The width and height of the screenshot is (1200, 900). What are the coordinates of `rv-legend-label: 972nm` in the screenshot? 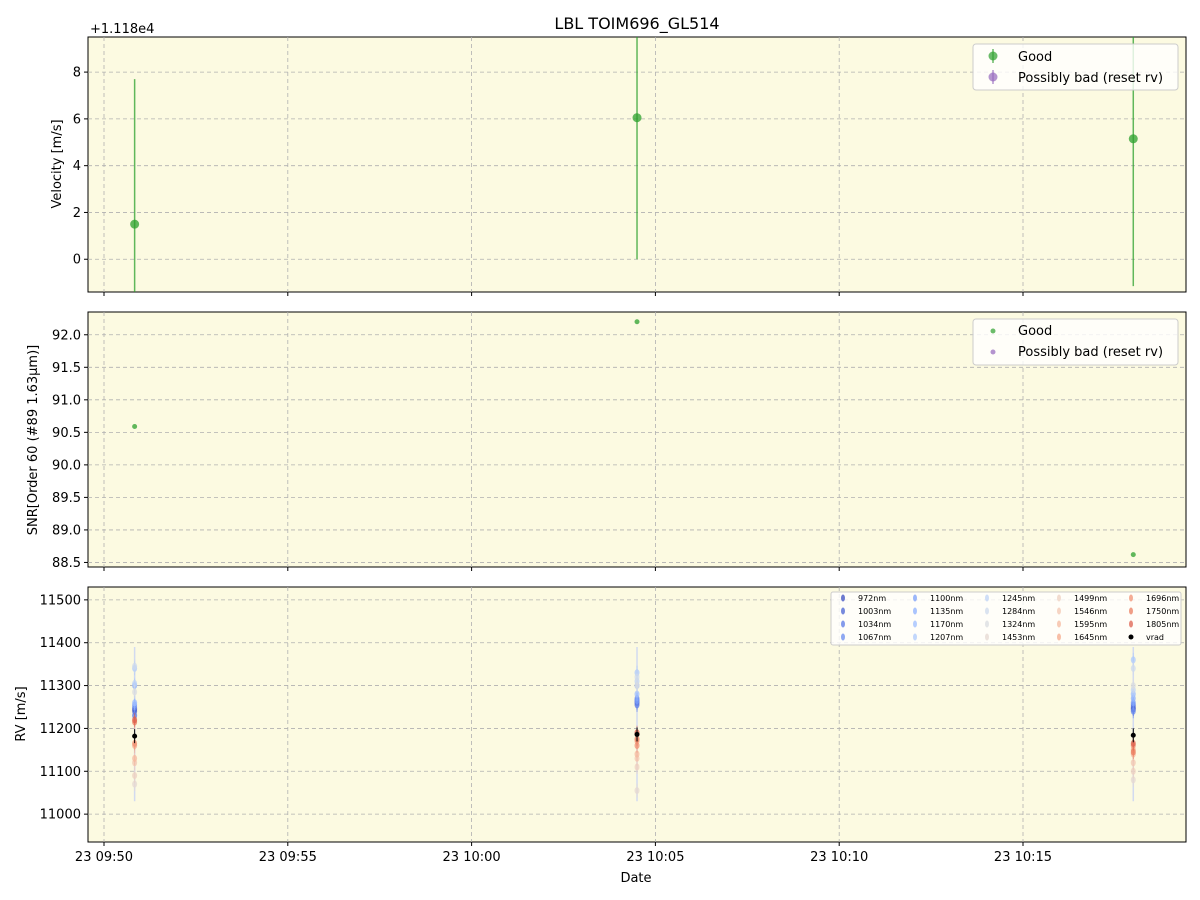 It's located at (872, 598).